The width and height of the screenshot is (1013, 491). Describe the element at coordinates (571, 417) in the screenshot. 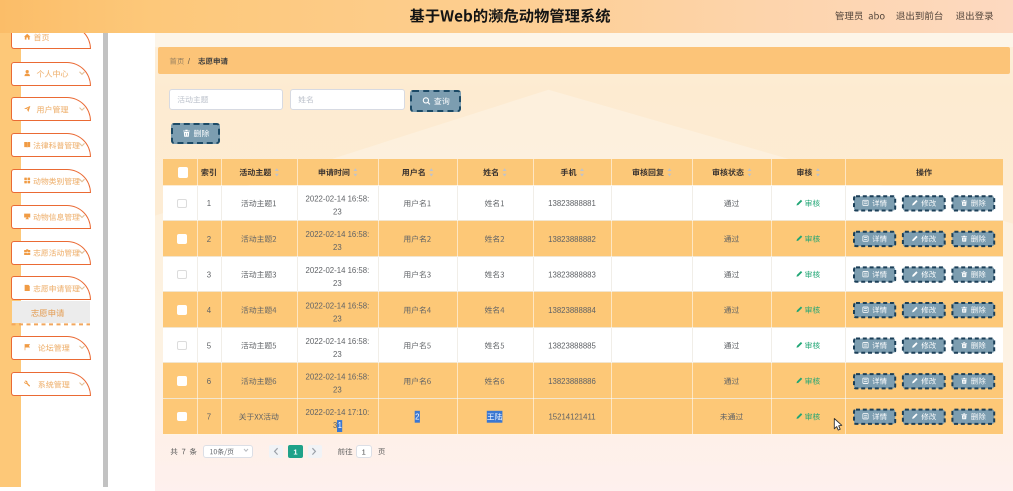

I see `svg-text: 15214121411` at that location.